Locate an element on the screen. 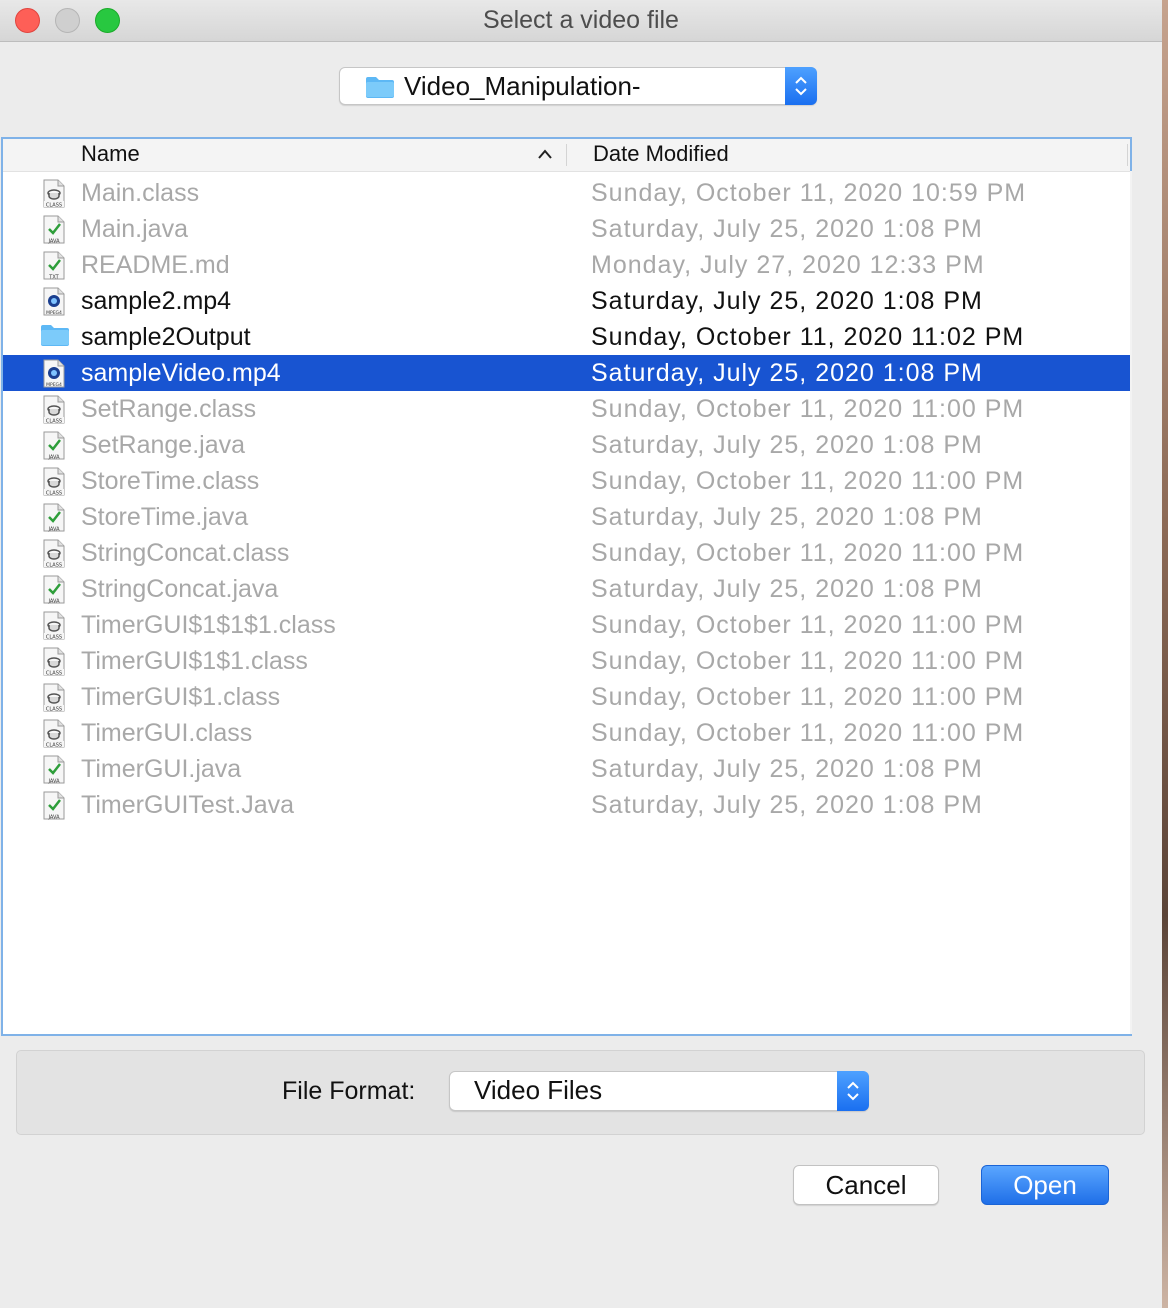  file-name: sampleVideo.mp4 is located at coordinates (181, 373).